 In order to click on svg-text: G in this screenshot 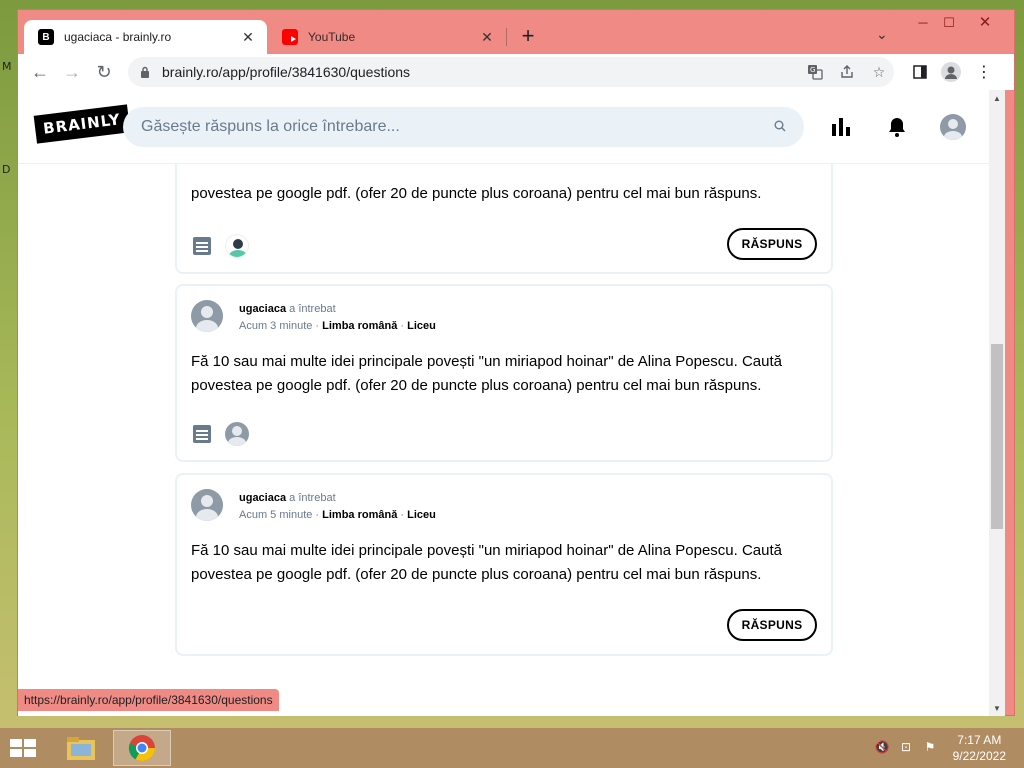, I will do `click(812, 70)`.